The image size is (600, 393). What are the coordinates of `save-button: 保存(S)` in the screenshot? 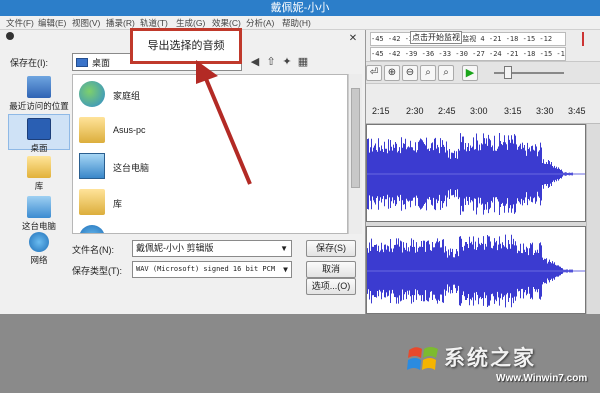 It's located at (331, 248).